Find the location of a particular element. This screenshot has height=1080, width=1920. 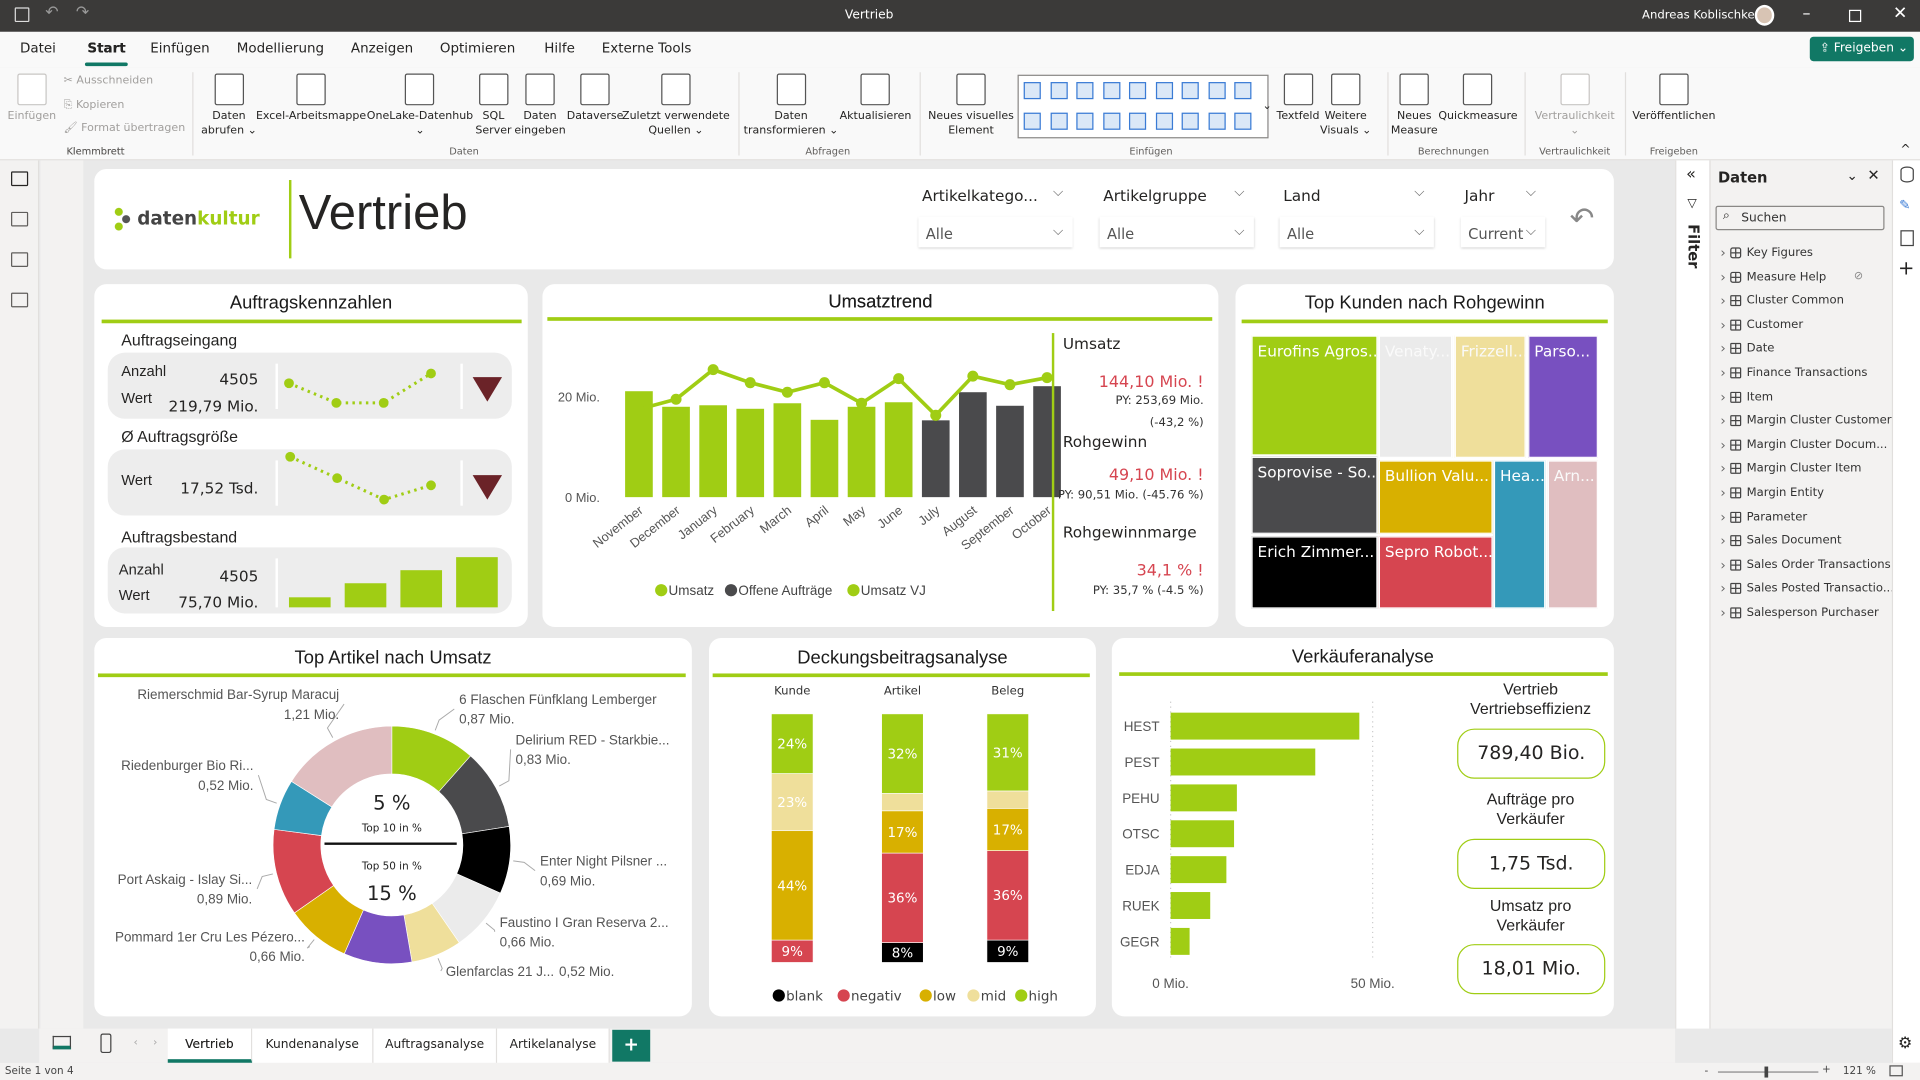

performance-pane-icon is located at coordinates (1907, 238).